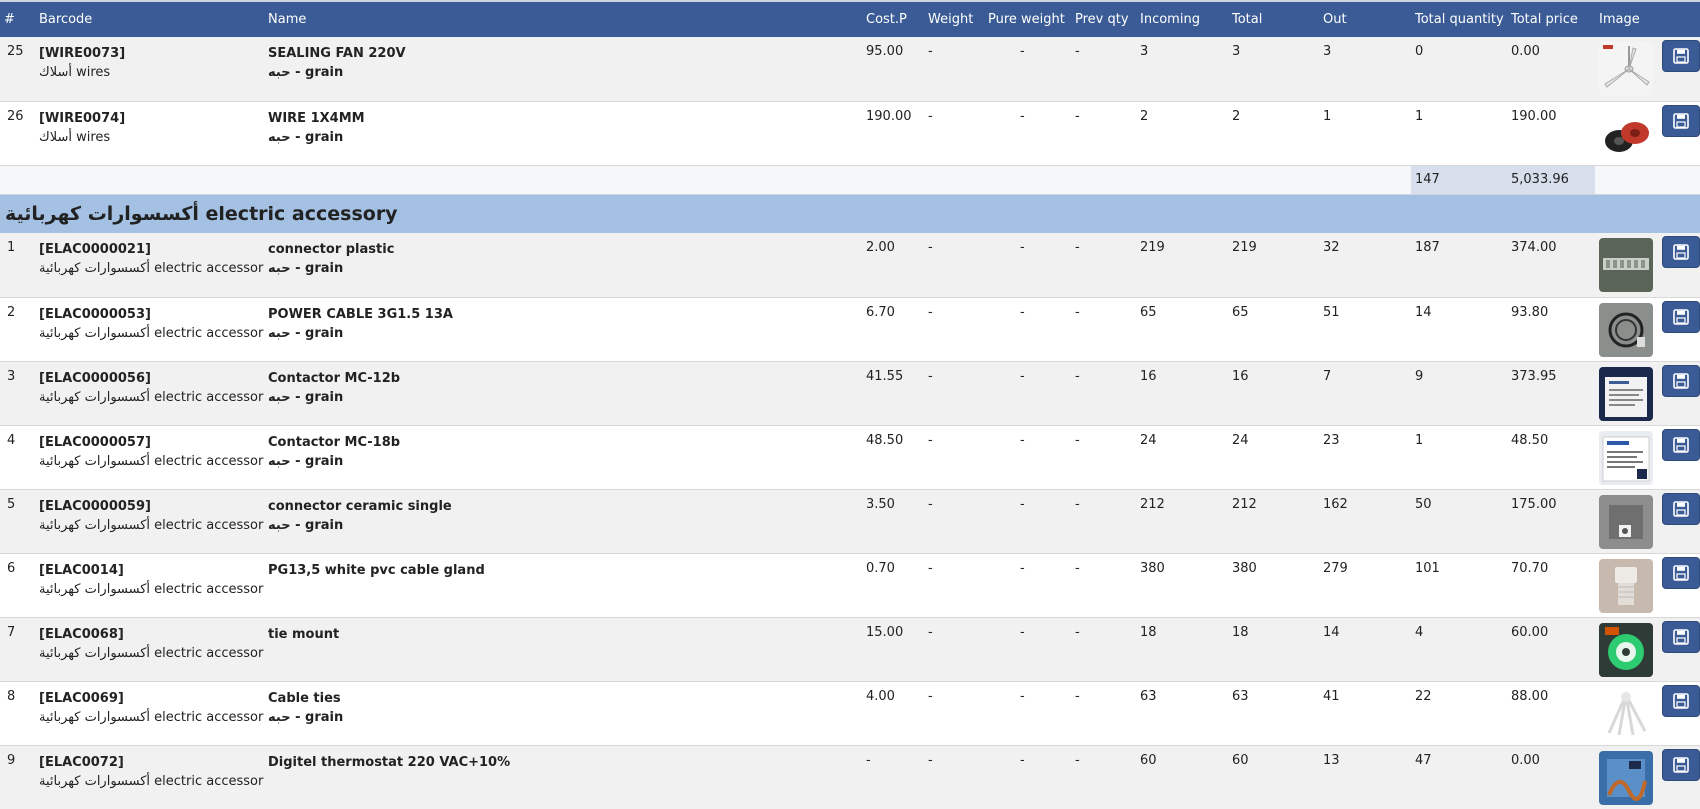 The height and width of the screenshot is (809, 1700). What do you see at coordinates (1427, 247) in the screenshot?
I see `total-quantity: 187` at bounding box center [1427, 247].